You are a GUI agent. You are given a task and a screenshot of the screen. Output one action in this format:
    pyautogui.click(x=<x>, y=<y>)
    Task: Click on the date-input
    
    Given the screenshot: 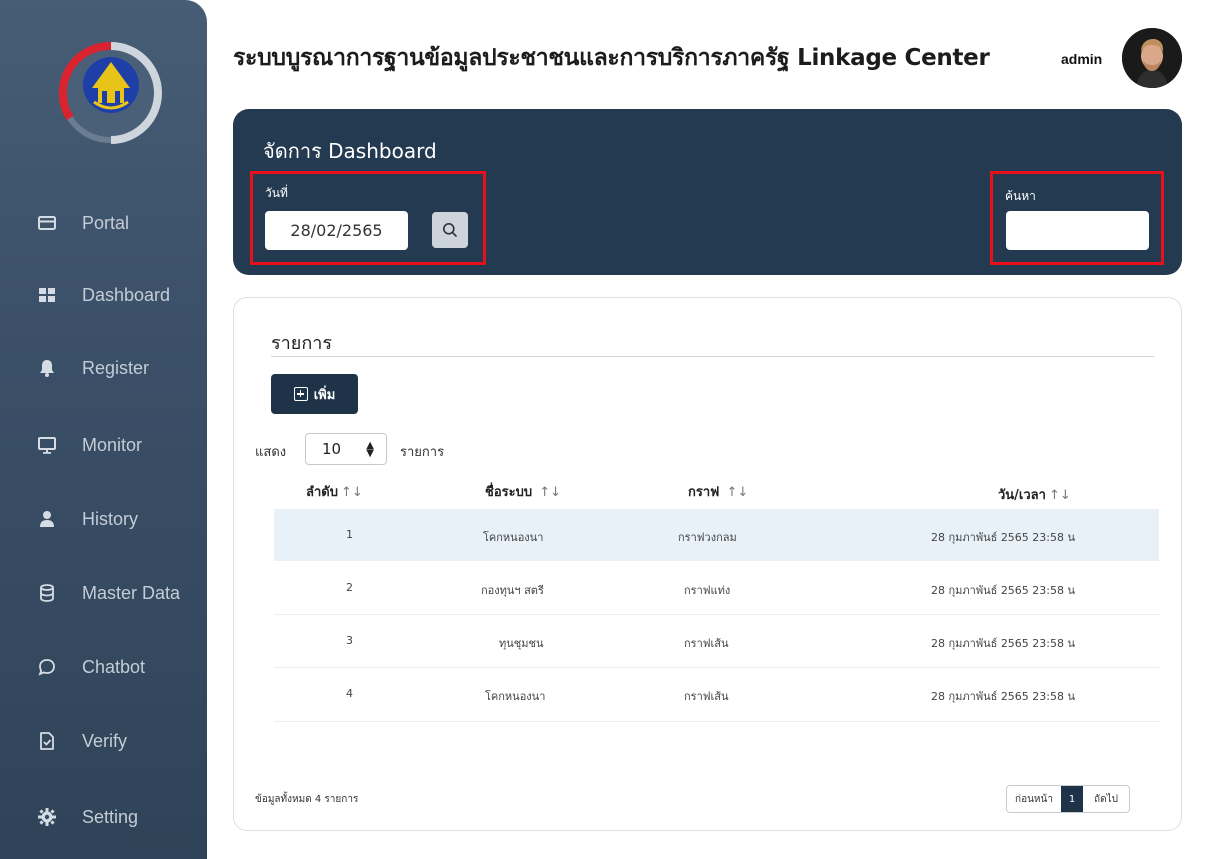 What is the action you would take?
    pyautogui.click(x=336, y=230)
    